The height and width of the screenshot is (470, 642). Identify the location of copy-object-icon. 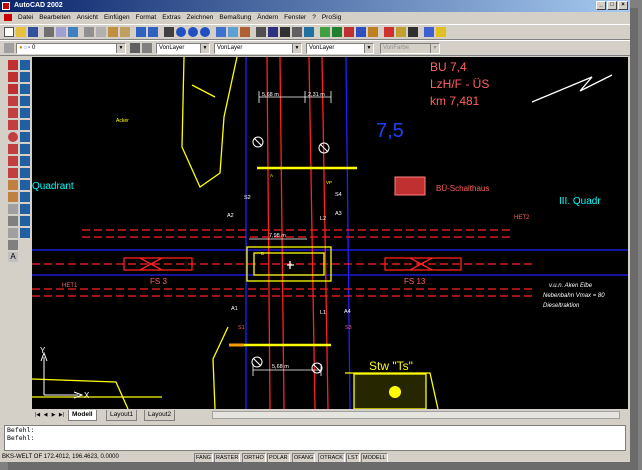
(25, 77).